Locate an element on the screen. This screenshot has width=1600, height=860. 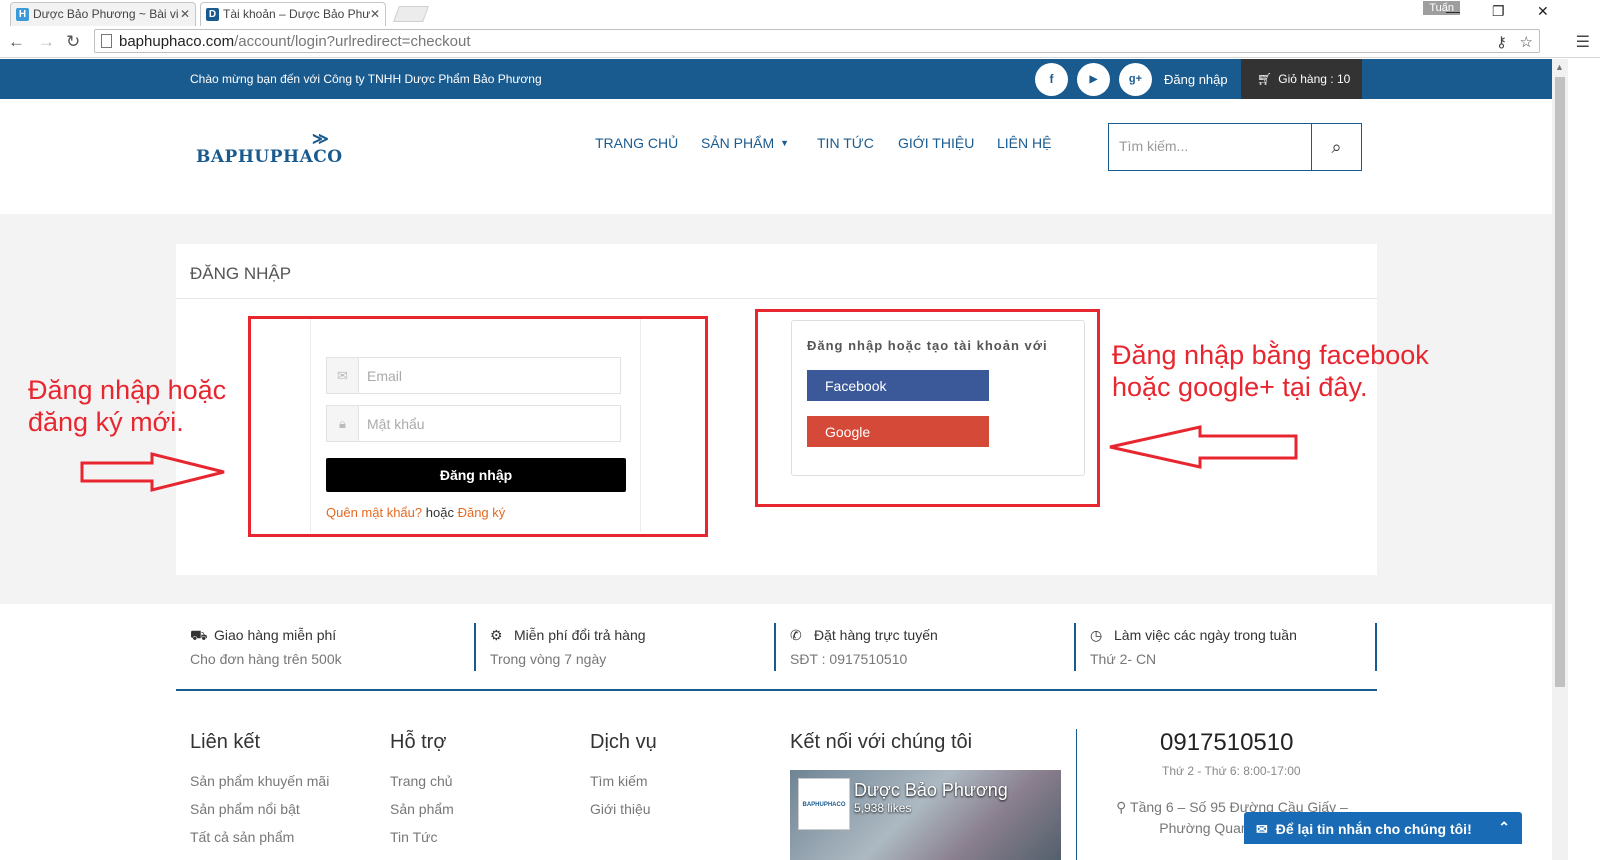
site-logo: BAPHUPHACO is located at coordinates (269, 157).